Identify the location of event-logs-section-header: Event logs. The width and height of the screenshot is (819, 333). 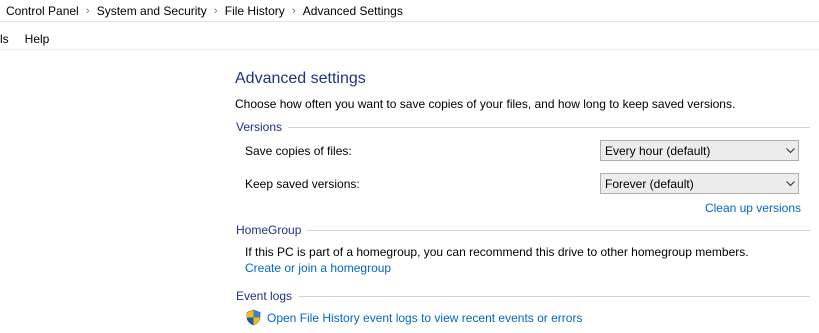
(523, 296).